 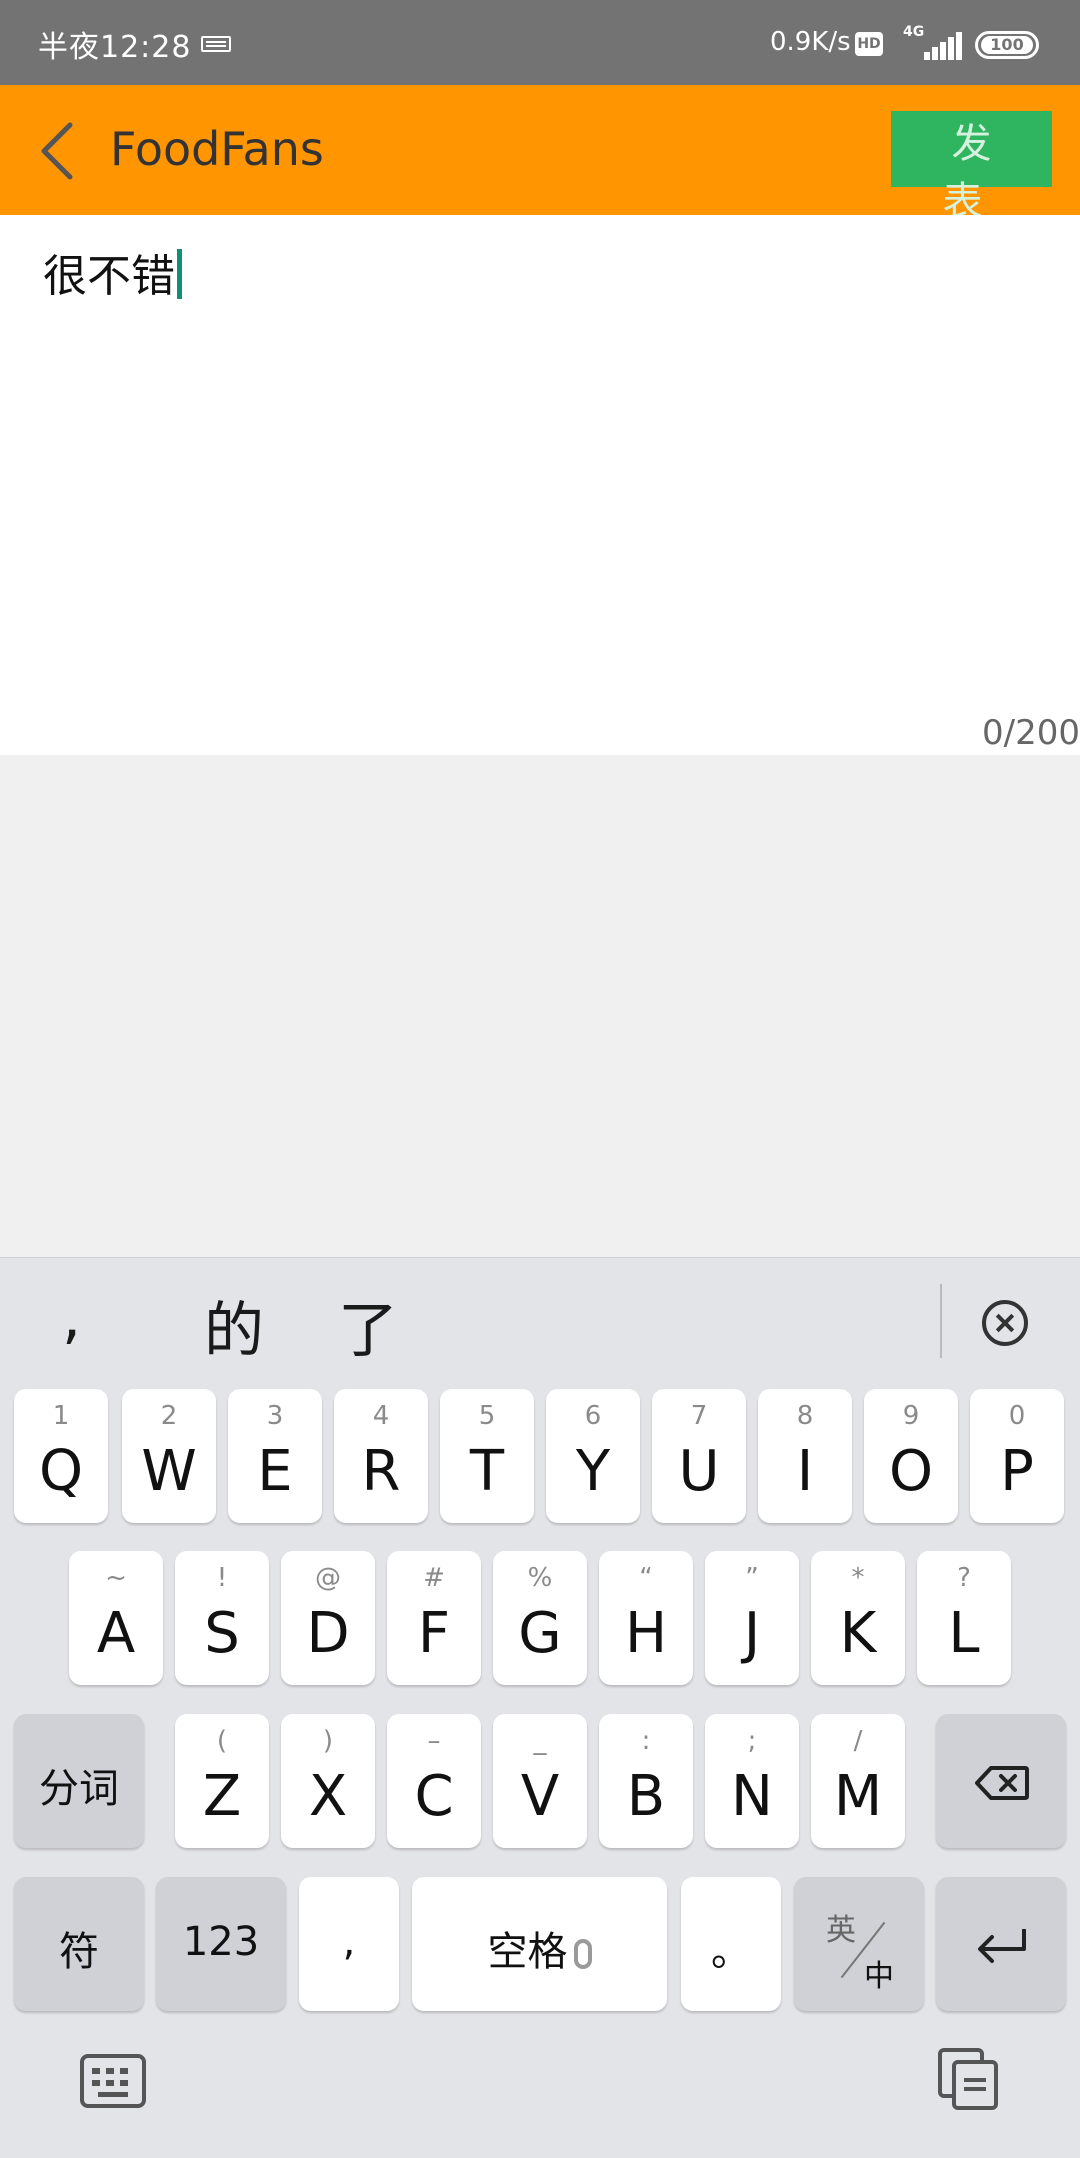 I want to click on key-hint: 0, so click(x=1017, y=1416).